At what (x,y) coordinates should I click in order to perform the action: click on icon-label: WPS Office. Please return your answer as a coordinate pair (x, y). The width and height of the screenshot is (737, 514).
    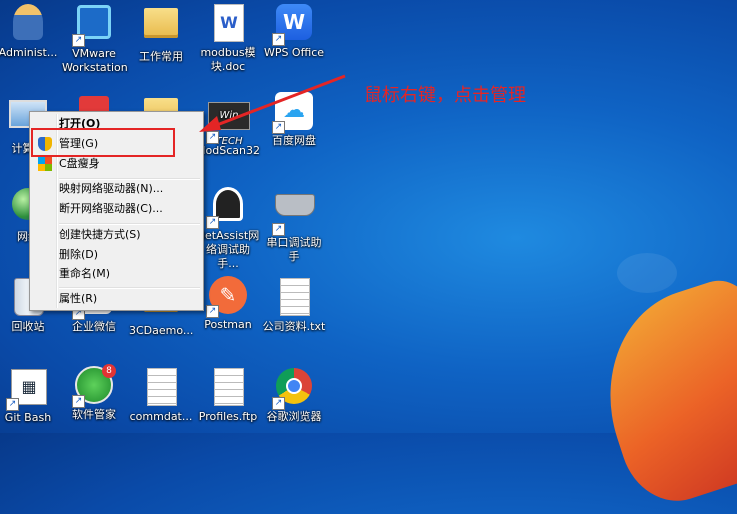
    Looking at the image, I should click on (294, 52).